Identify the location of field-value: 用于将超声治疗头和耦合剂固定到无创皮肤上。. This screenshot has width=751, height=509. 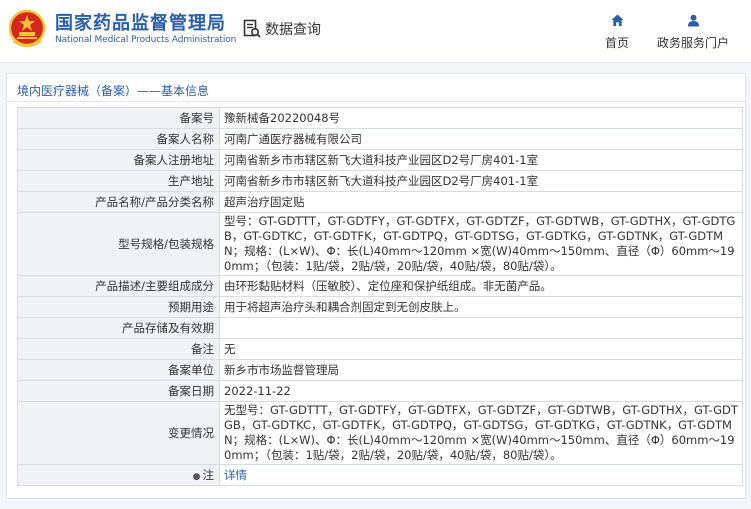
(481, 307).